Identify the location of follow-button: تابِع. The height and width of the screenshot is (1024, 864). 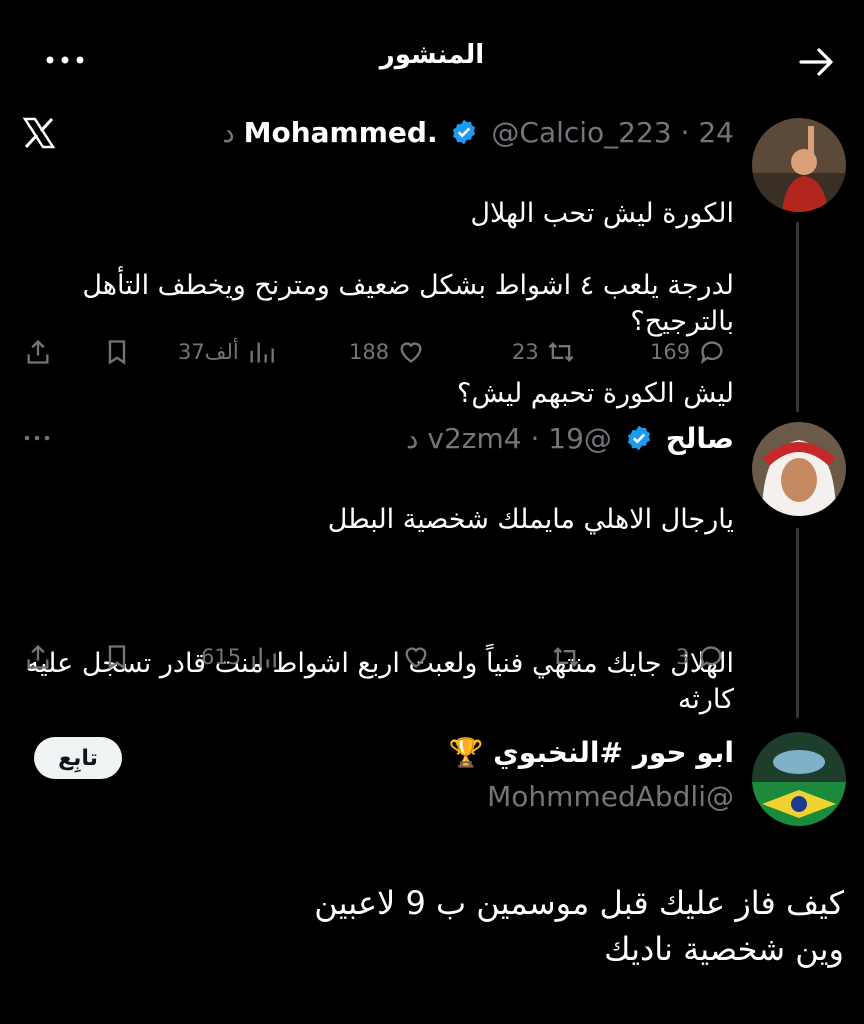
(78, 758).